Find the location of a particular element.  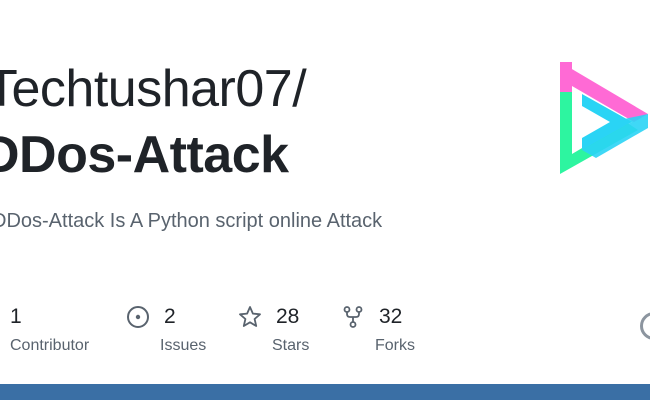

stars-label: Stars is located at coordinates (291, 345).